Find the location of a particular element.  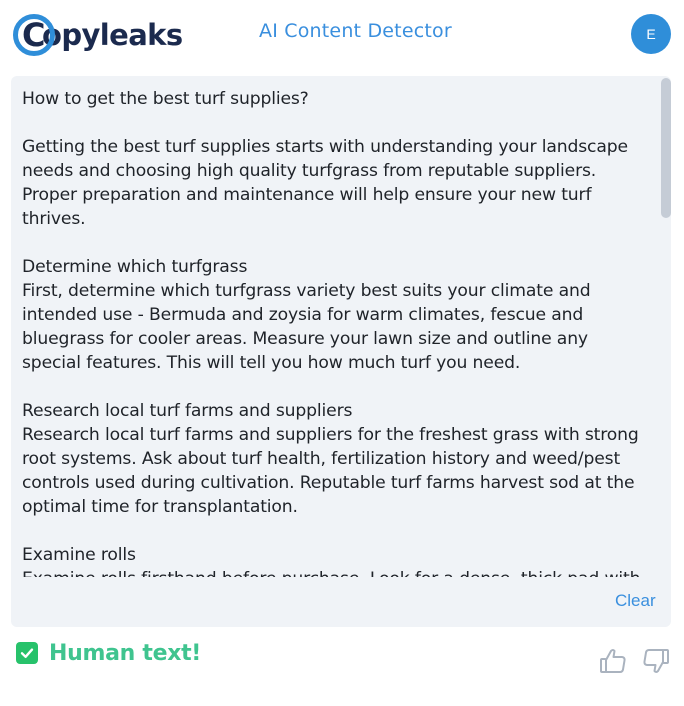

app-title: AI Content Detector is located at coordinates (355, 31).